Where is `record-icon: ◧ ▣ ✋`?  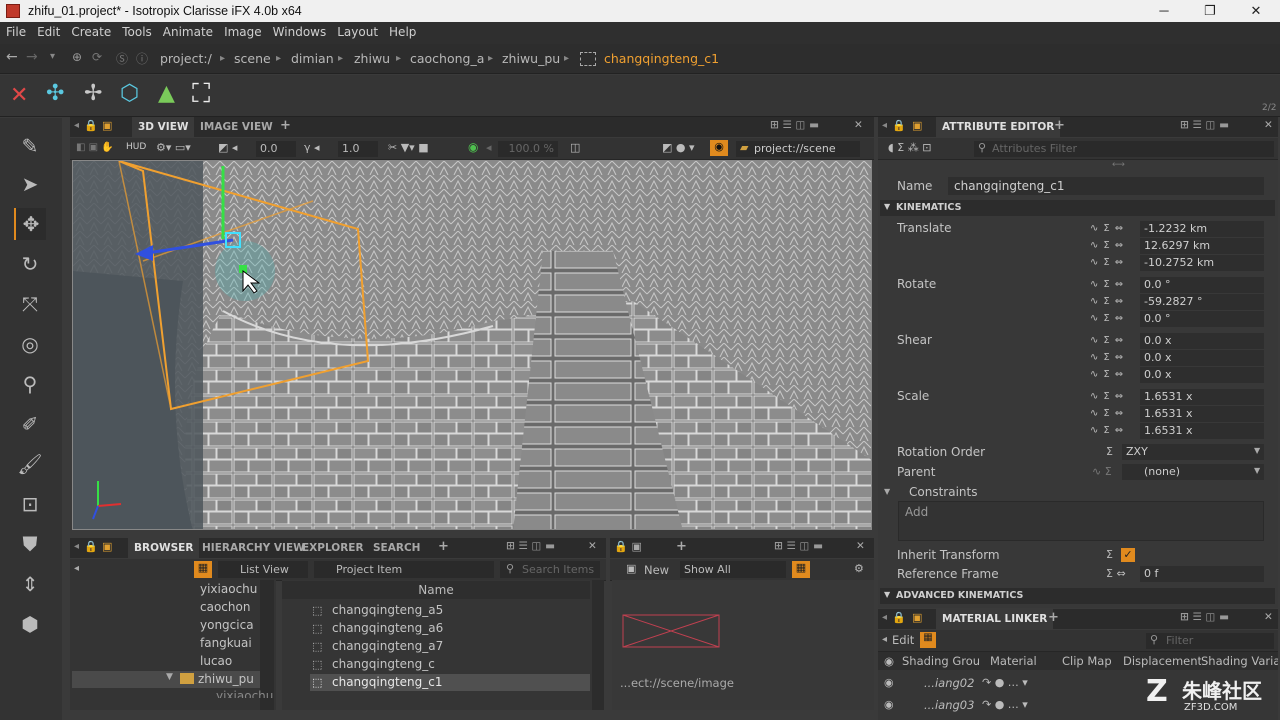
record-icon: ◧ ▣ ✋ is located at coordinates (95, 147).